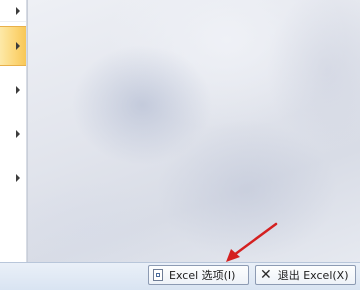  Describe the element at coordinates (313, 275) in the screenshot. I see `exit-excel-label: 退出 Excel(X)` at that location.